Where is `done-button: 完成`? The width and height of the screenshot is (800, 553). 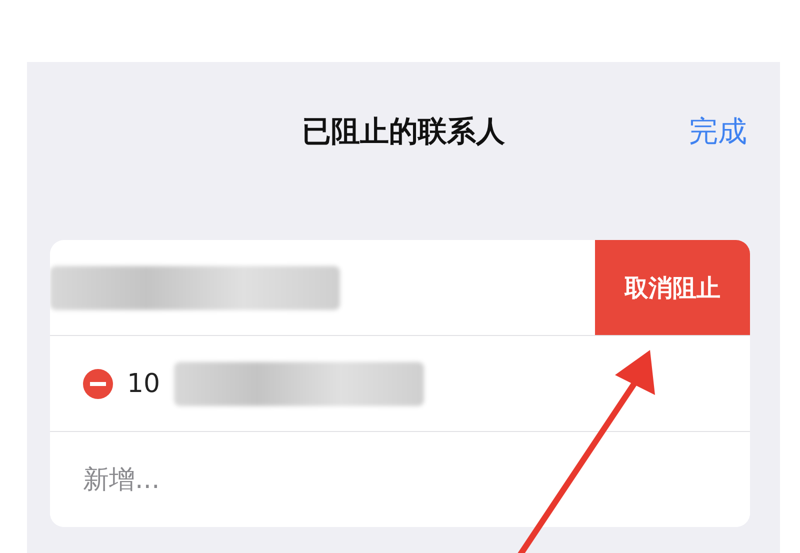
done-button: 完成 is located at coordinates (718, 132).